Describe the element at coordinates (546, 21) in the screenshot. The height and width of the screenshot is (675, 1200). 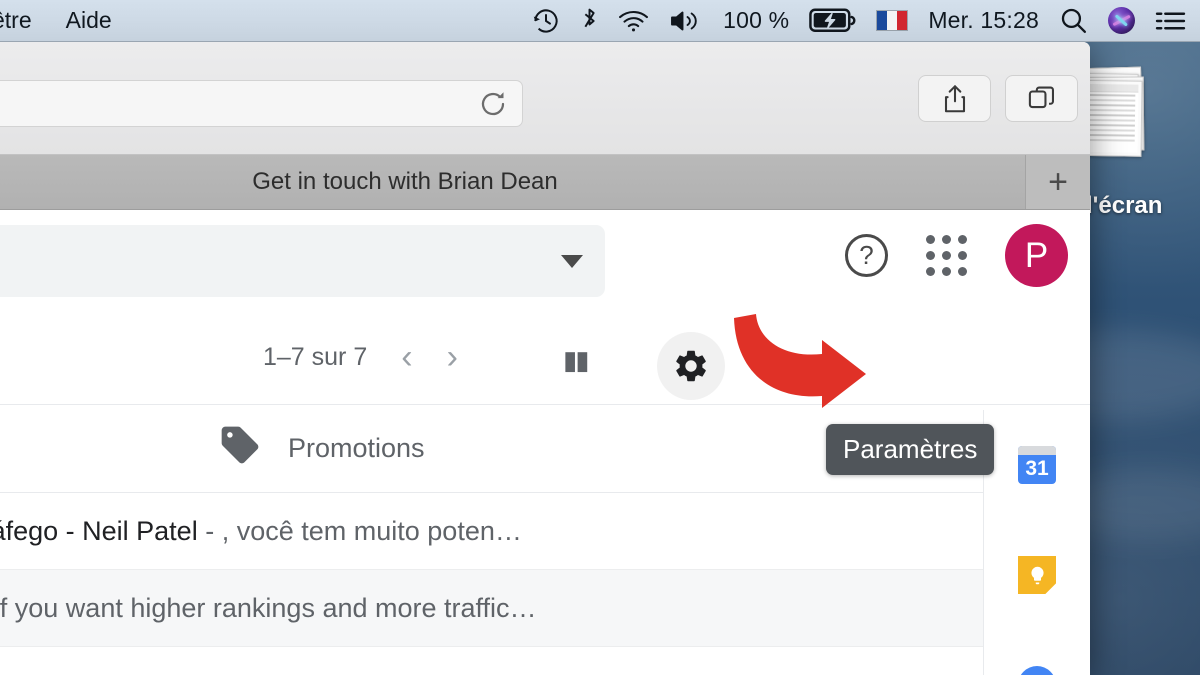
I see `time-machine-icon` at that location.